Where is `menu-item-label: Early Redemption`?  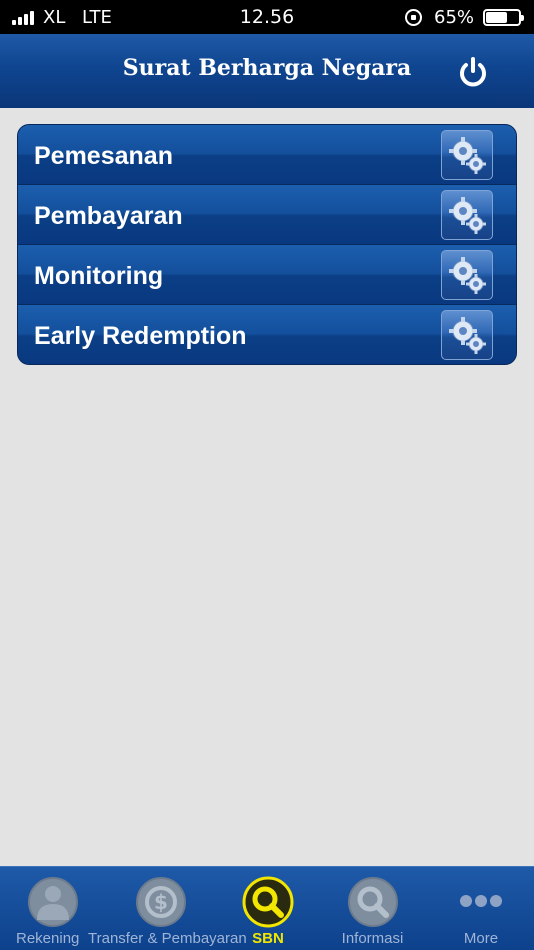
menu-item-label: Early Redemption is located at coordinates (140, 336).